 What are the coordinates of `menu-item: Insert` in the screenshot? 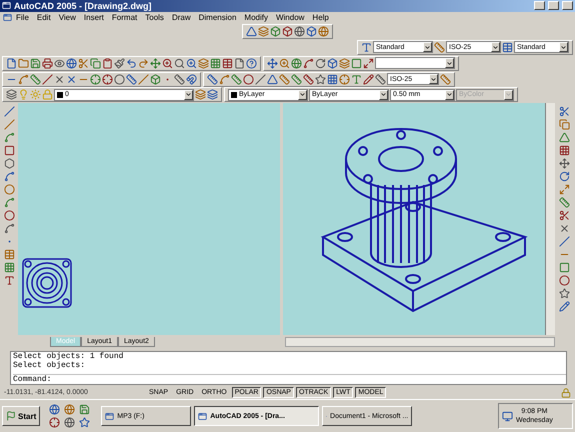 It's located at (94, 17).